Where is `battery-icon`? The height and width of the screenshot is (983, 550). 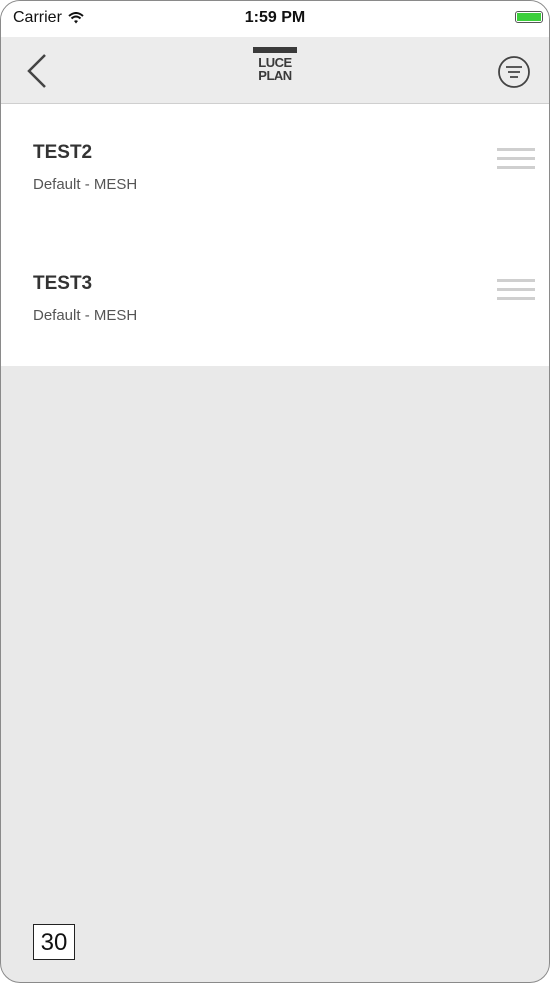 battery-icon is located at coordinates (529, 17).